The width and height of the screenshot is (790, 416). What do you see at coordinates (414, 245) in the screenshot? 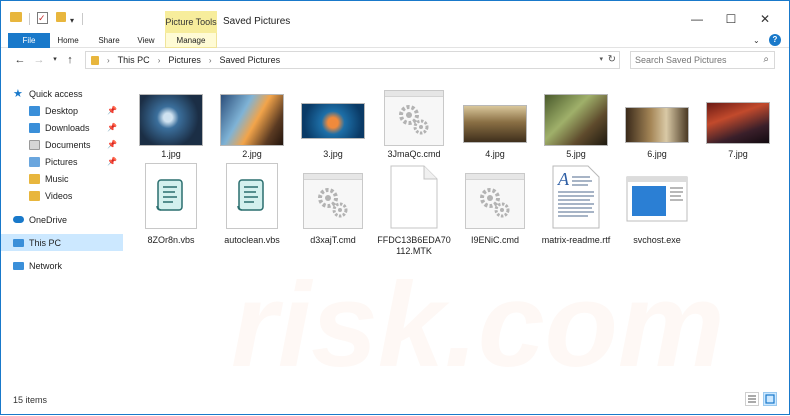
I see `file-name: FFDC13B6EDA70112.MTK` at bounding box center [414, 245].